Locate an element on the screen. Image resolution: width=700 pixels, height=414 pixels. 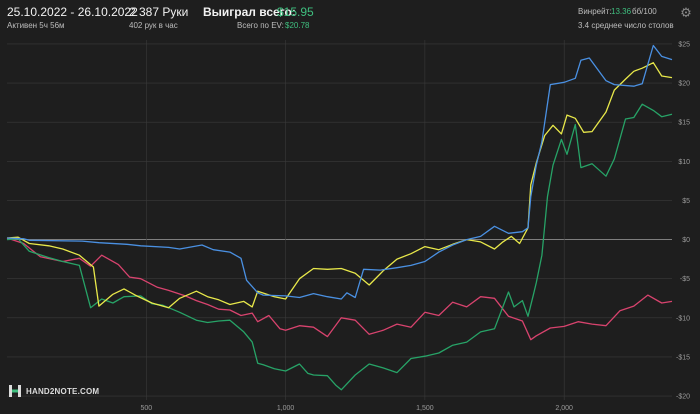
y-tick-label: $0 is located at coordinates (686, 240).